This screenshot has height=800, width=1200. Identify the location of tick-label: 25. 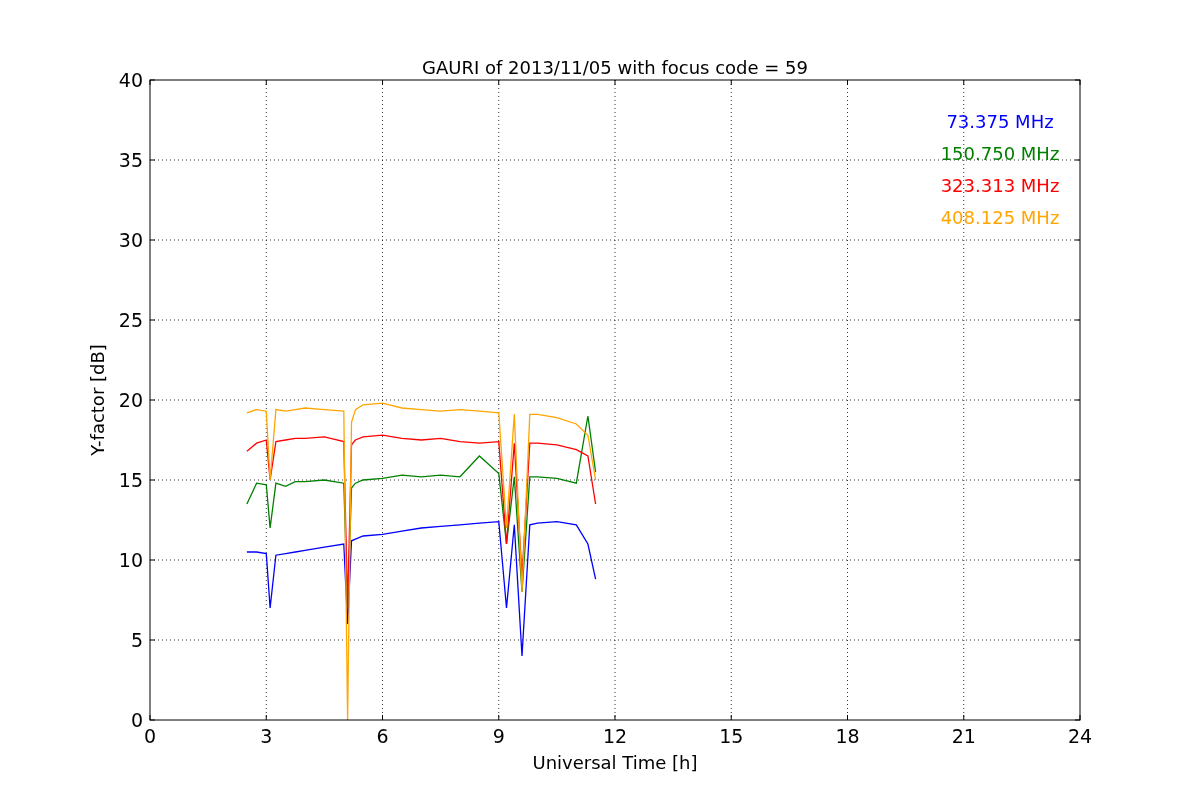
(130, 320).